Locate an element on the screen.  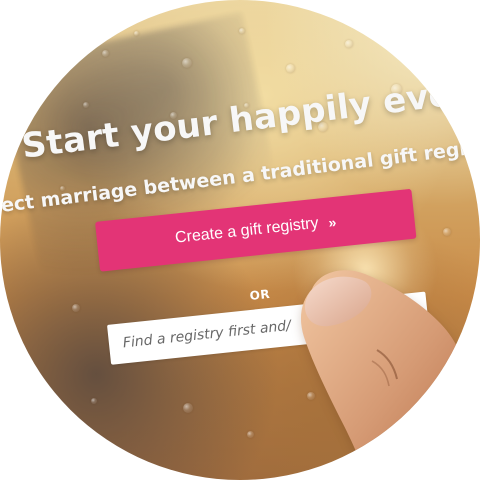
or-divider: OR is located at coordinates (260, 294).